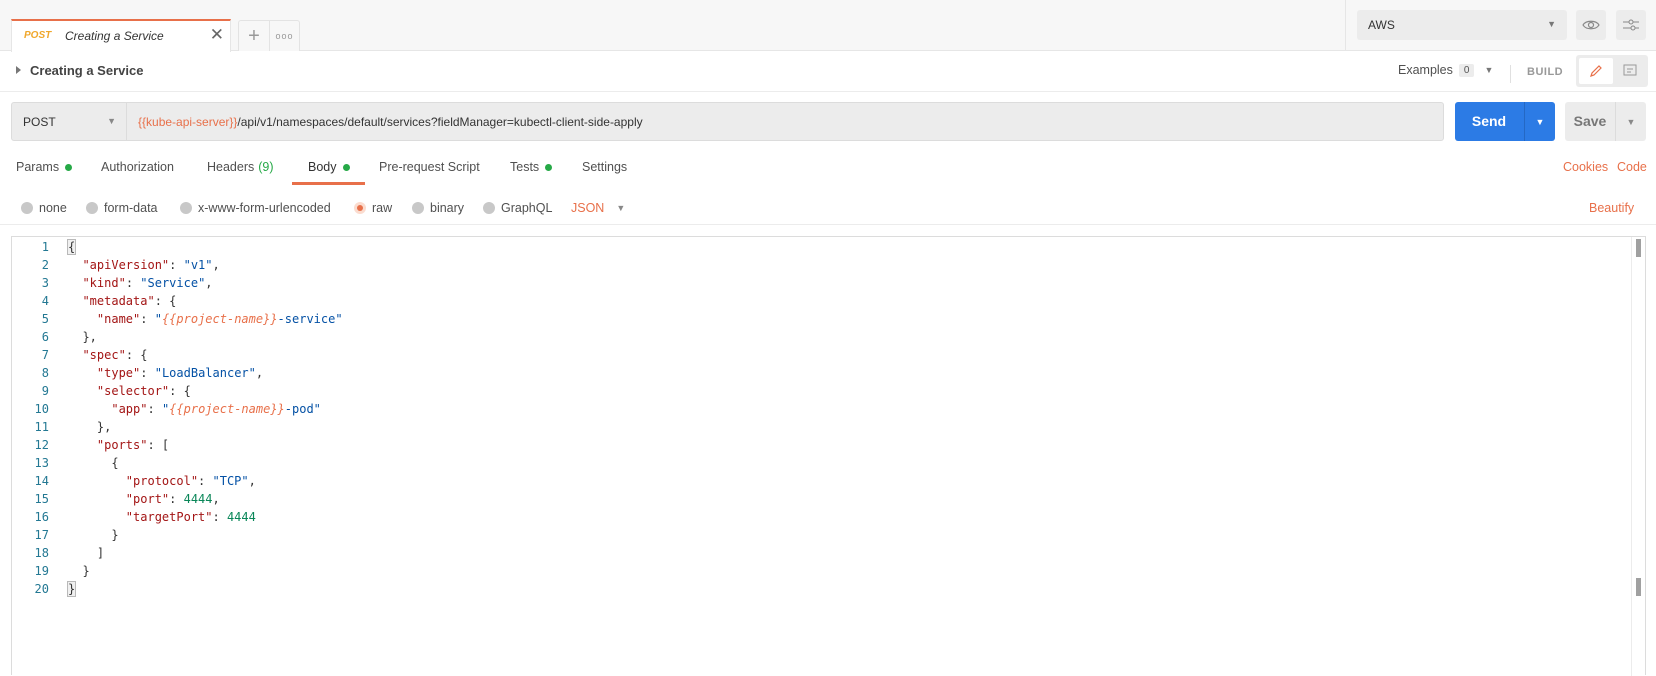 The height and width of the screenshot is (676, 1656). Describe the element at coordinates (45, 391) in the screenshot. I see `line-number: 9` at that location.